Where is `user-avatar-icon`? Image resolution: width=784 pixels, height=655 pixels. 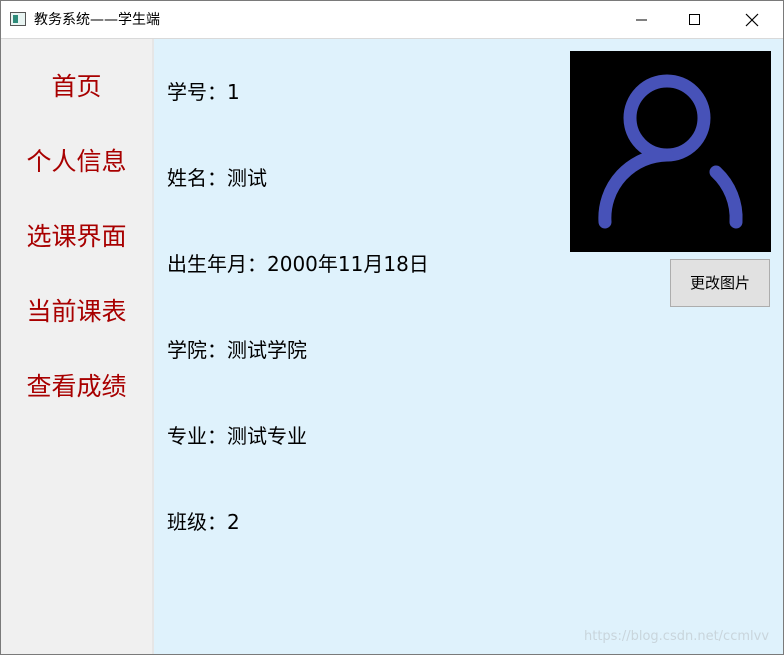
user-avatar-icon is located at coordinates (670, 151).